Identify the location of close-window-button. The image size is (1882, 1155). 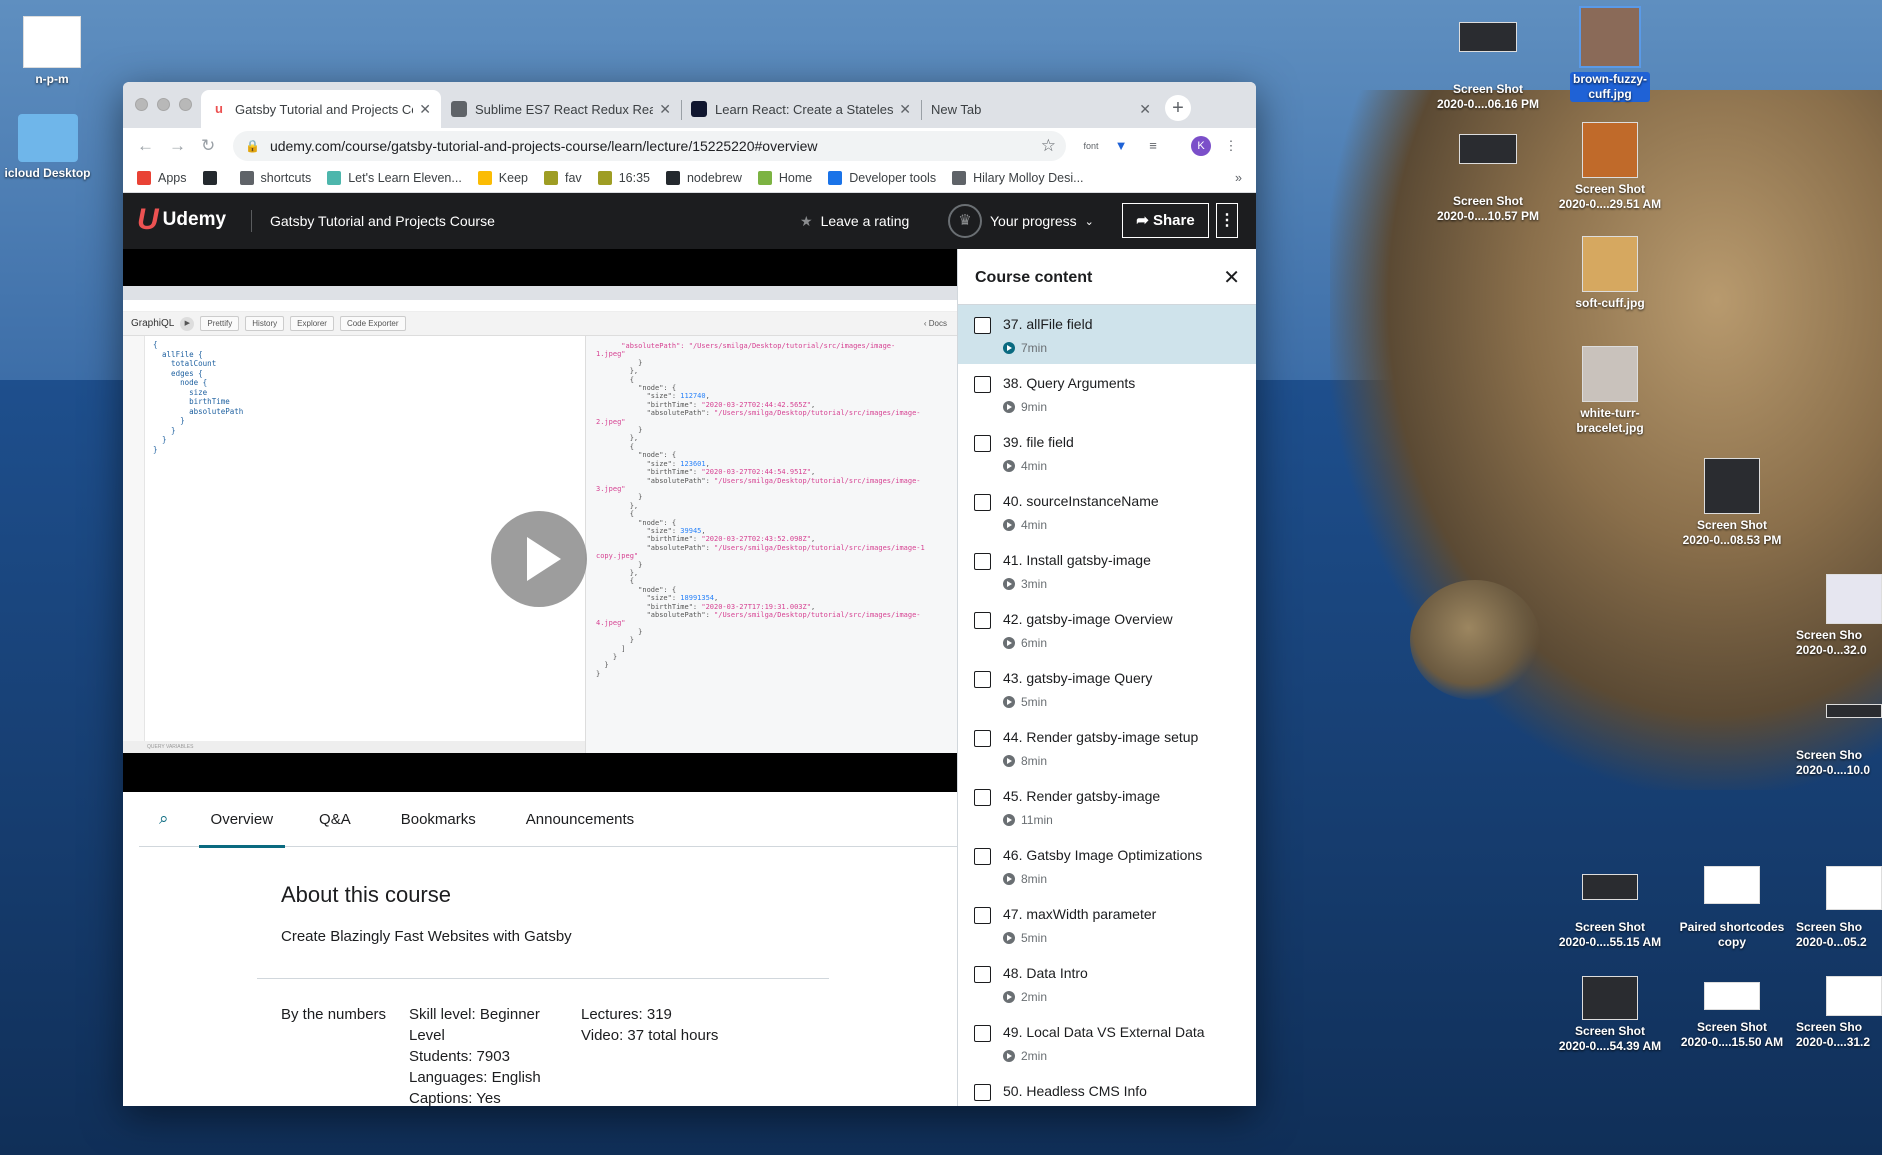
(141, 104).